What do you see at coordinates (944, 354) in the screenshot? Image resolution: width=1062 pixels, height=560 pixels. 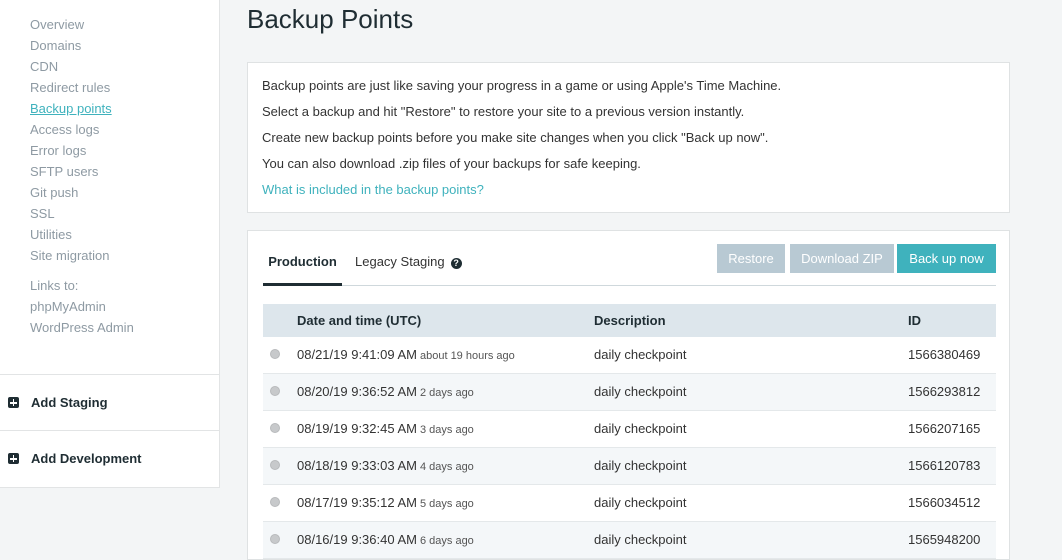 I see `row-id: 1566380469` at bounding box center [944, 354].